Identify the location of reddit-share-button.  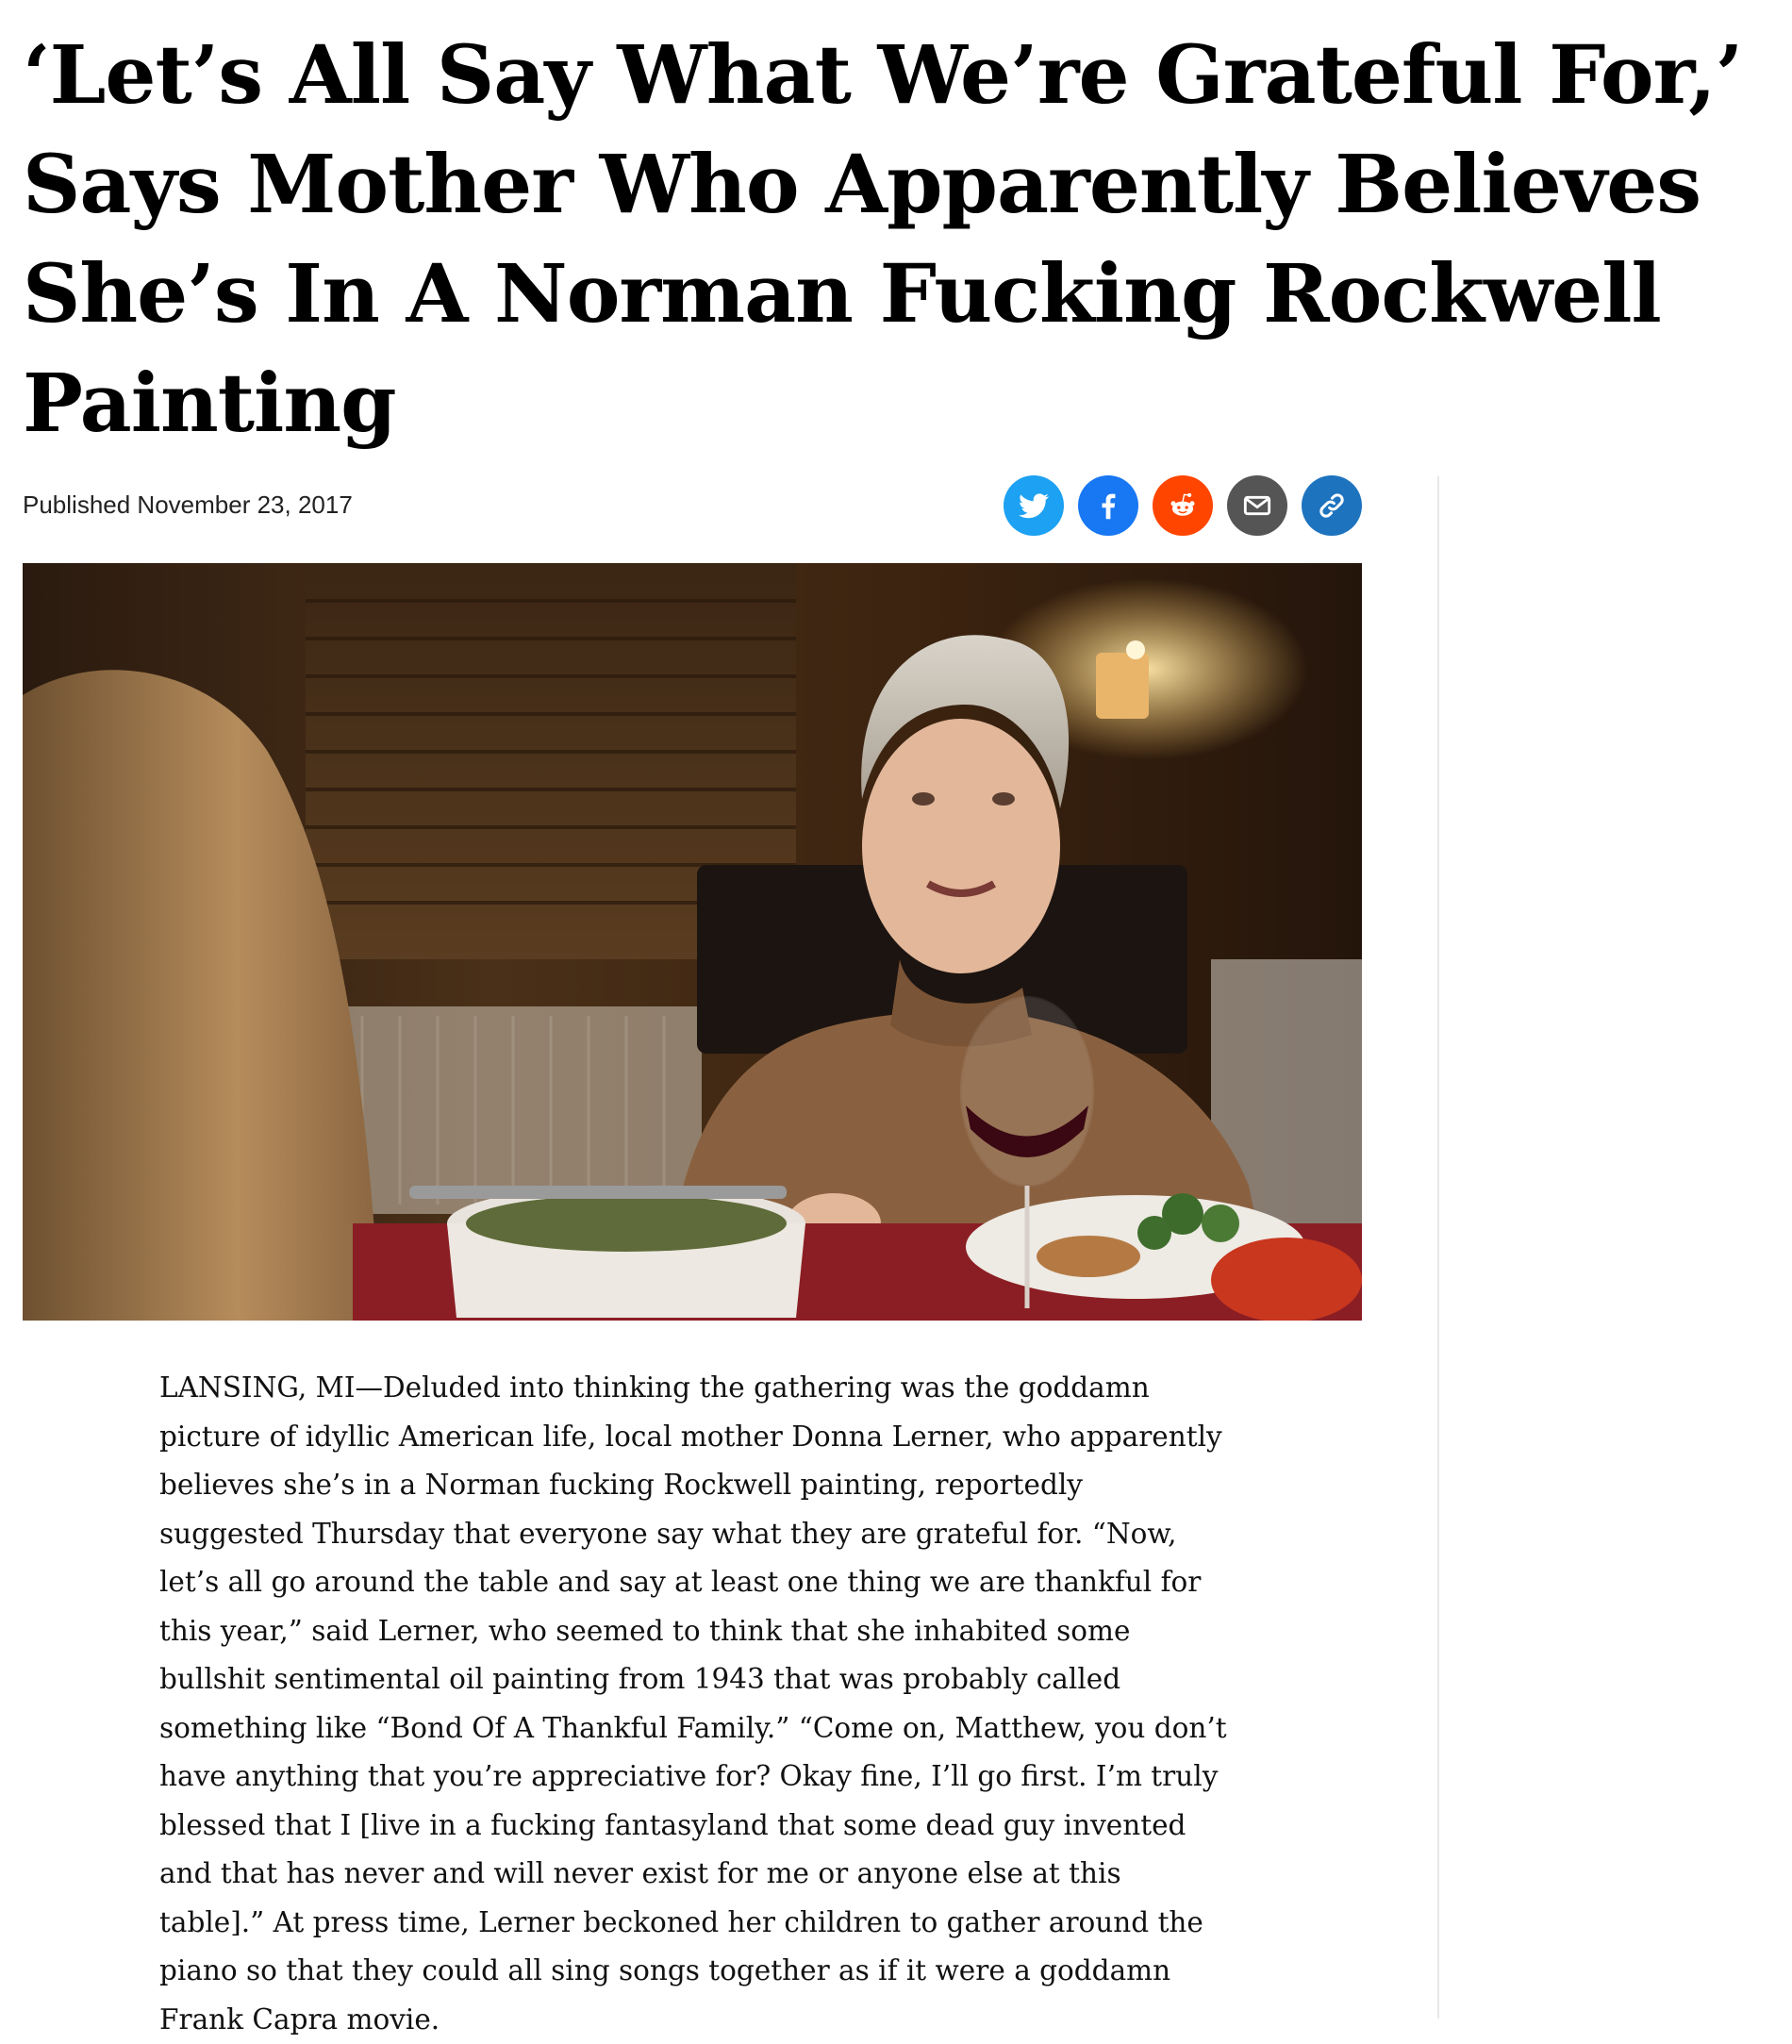
(1183, 506).